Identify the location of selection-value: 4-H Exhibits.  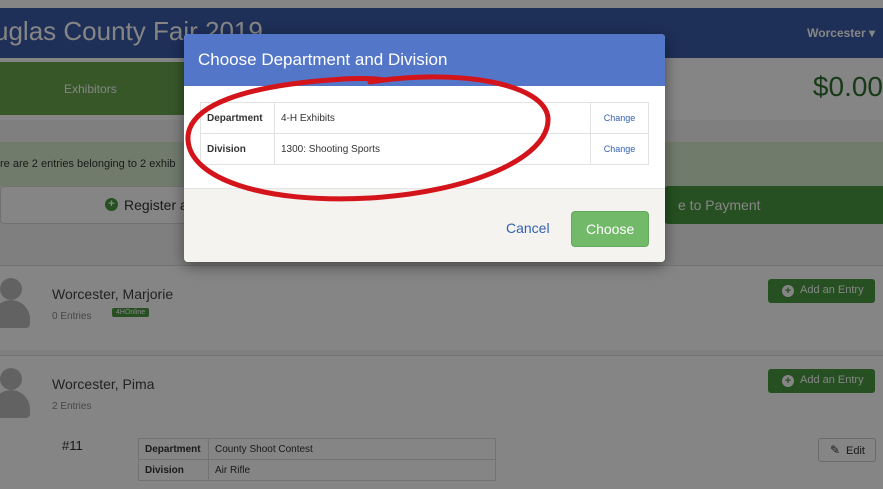
(432, 118).